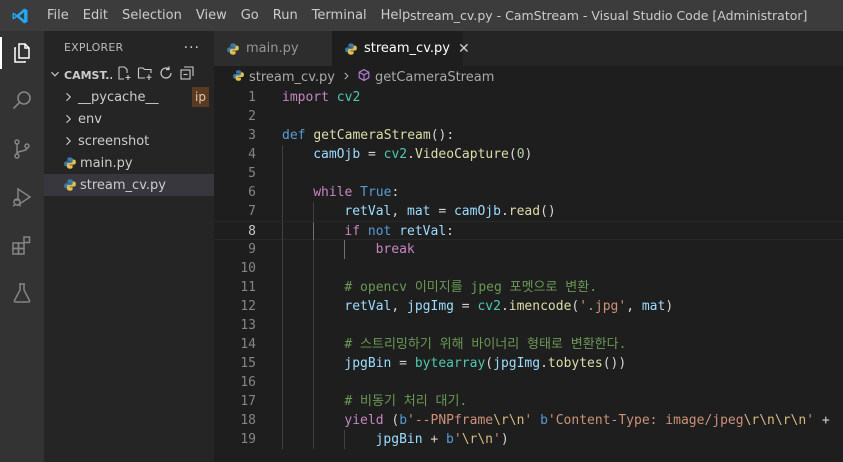 This screenshot has height=462, width=843. What do you see at coordinates (337, 154) in the screenshot?
I see `code-token: camOjb` at bounding box center [337, 154].